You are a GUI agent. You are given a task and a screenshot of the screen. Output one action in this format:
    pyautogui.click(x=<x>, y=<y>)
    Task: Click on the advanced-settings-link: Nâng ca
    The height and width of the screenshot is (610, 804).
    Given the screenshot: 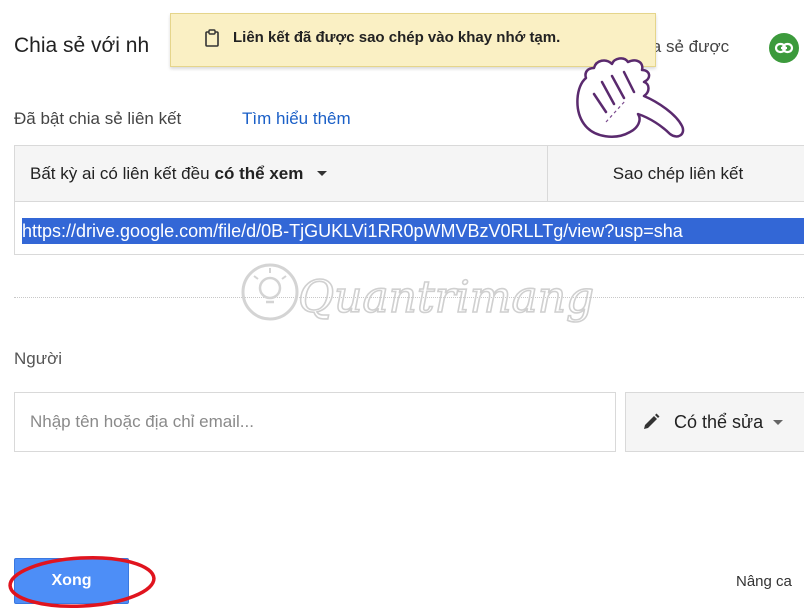 What is the action you would take?
    pyautogui.click(x=764, y=581)
    